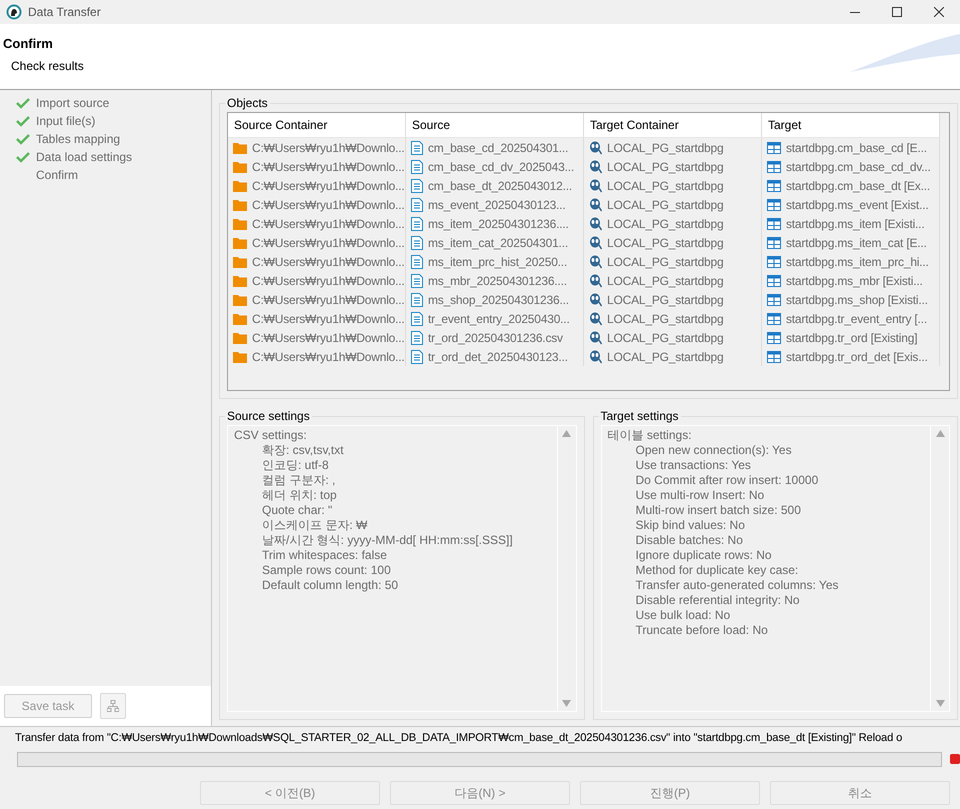 This screenshot has height=809, width=960. Describe the element at coordinates (298, 480) in the screenshot. I see `setting-line: 컬럼 구분자: ,` at that location.